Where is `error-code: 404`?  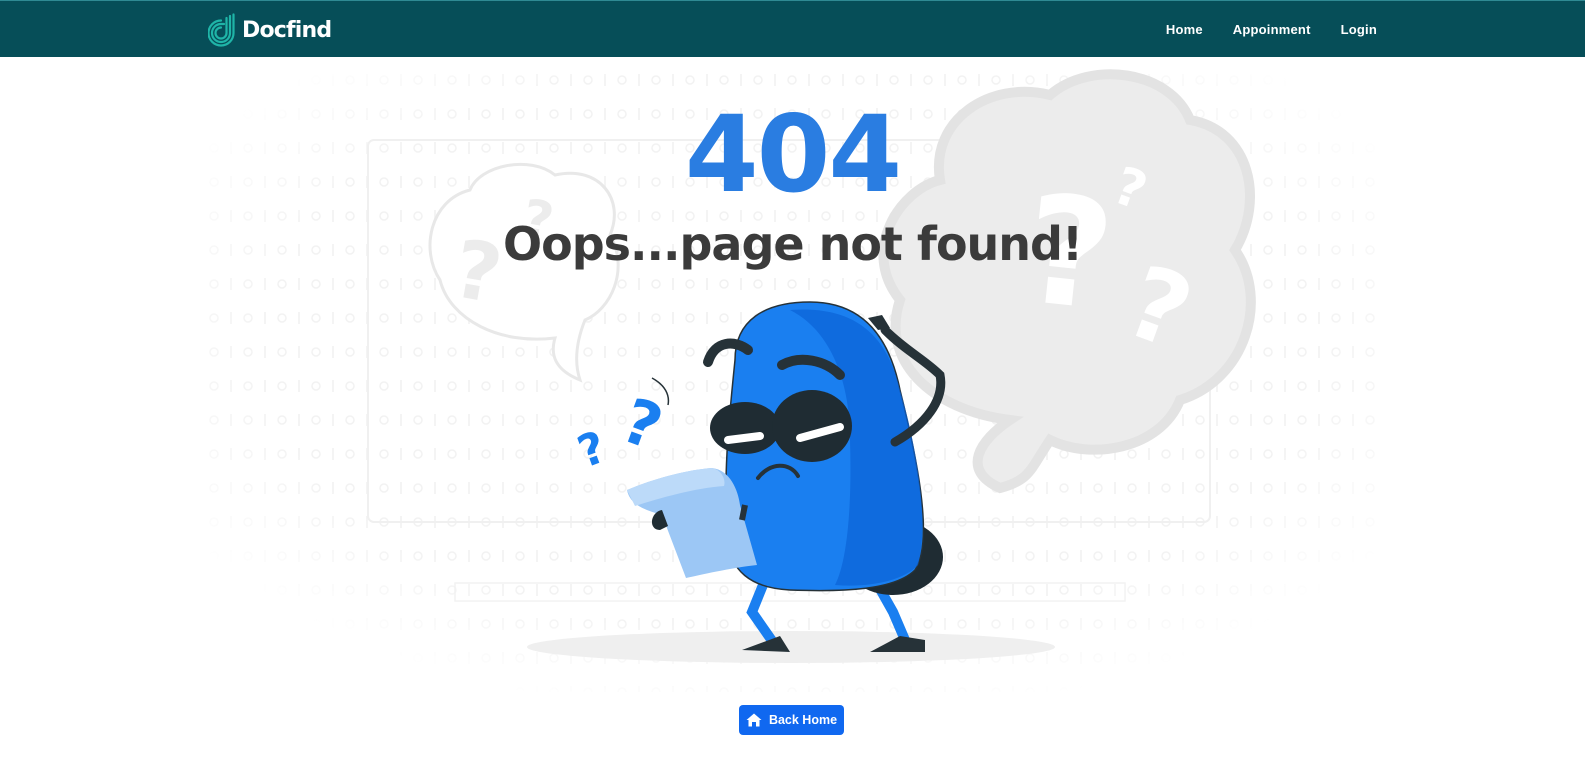
error-code: 404 is located at coordinates (793, 154).